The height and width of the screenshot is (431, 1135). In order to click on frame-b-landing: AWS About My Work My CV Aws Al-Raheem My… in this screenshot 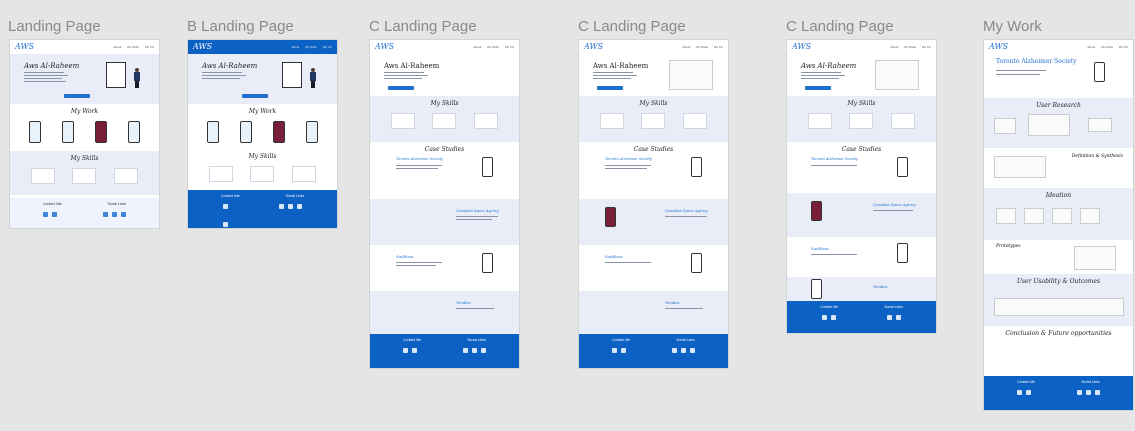, I will do `click(262, 134)`.